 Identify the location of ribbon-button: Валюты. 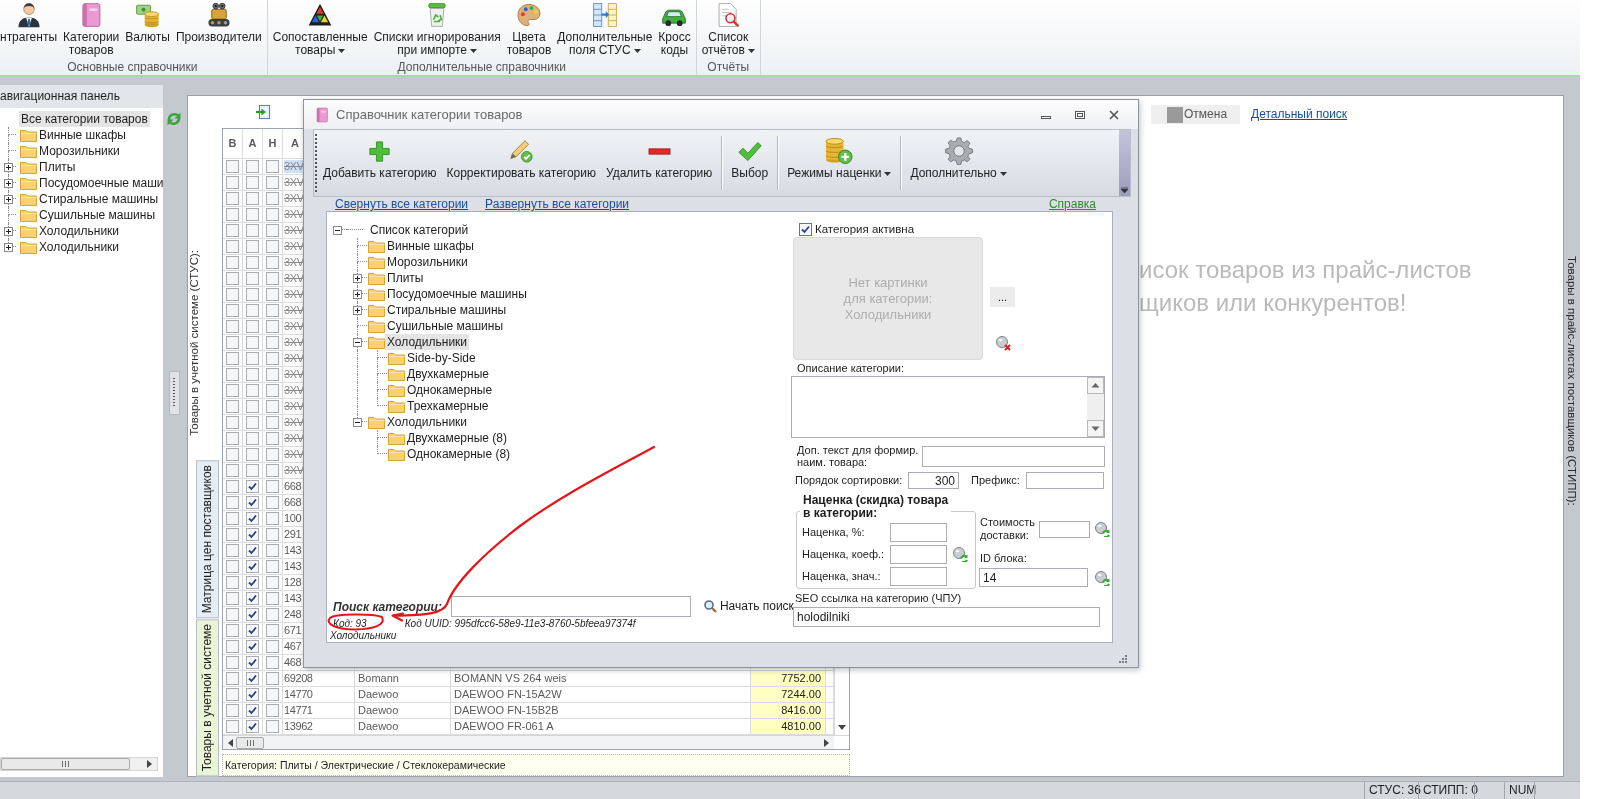
(147, 22).